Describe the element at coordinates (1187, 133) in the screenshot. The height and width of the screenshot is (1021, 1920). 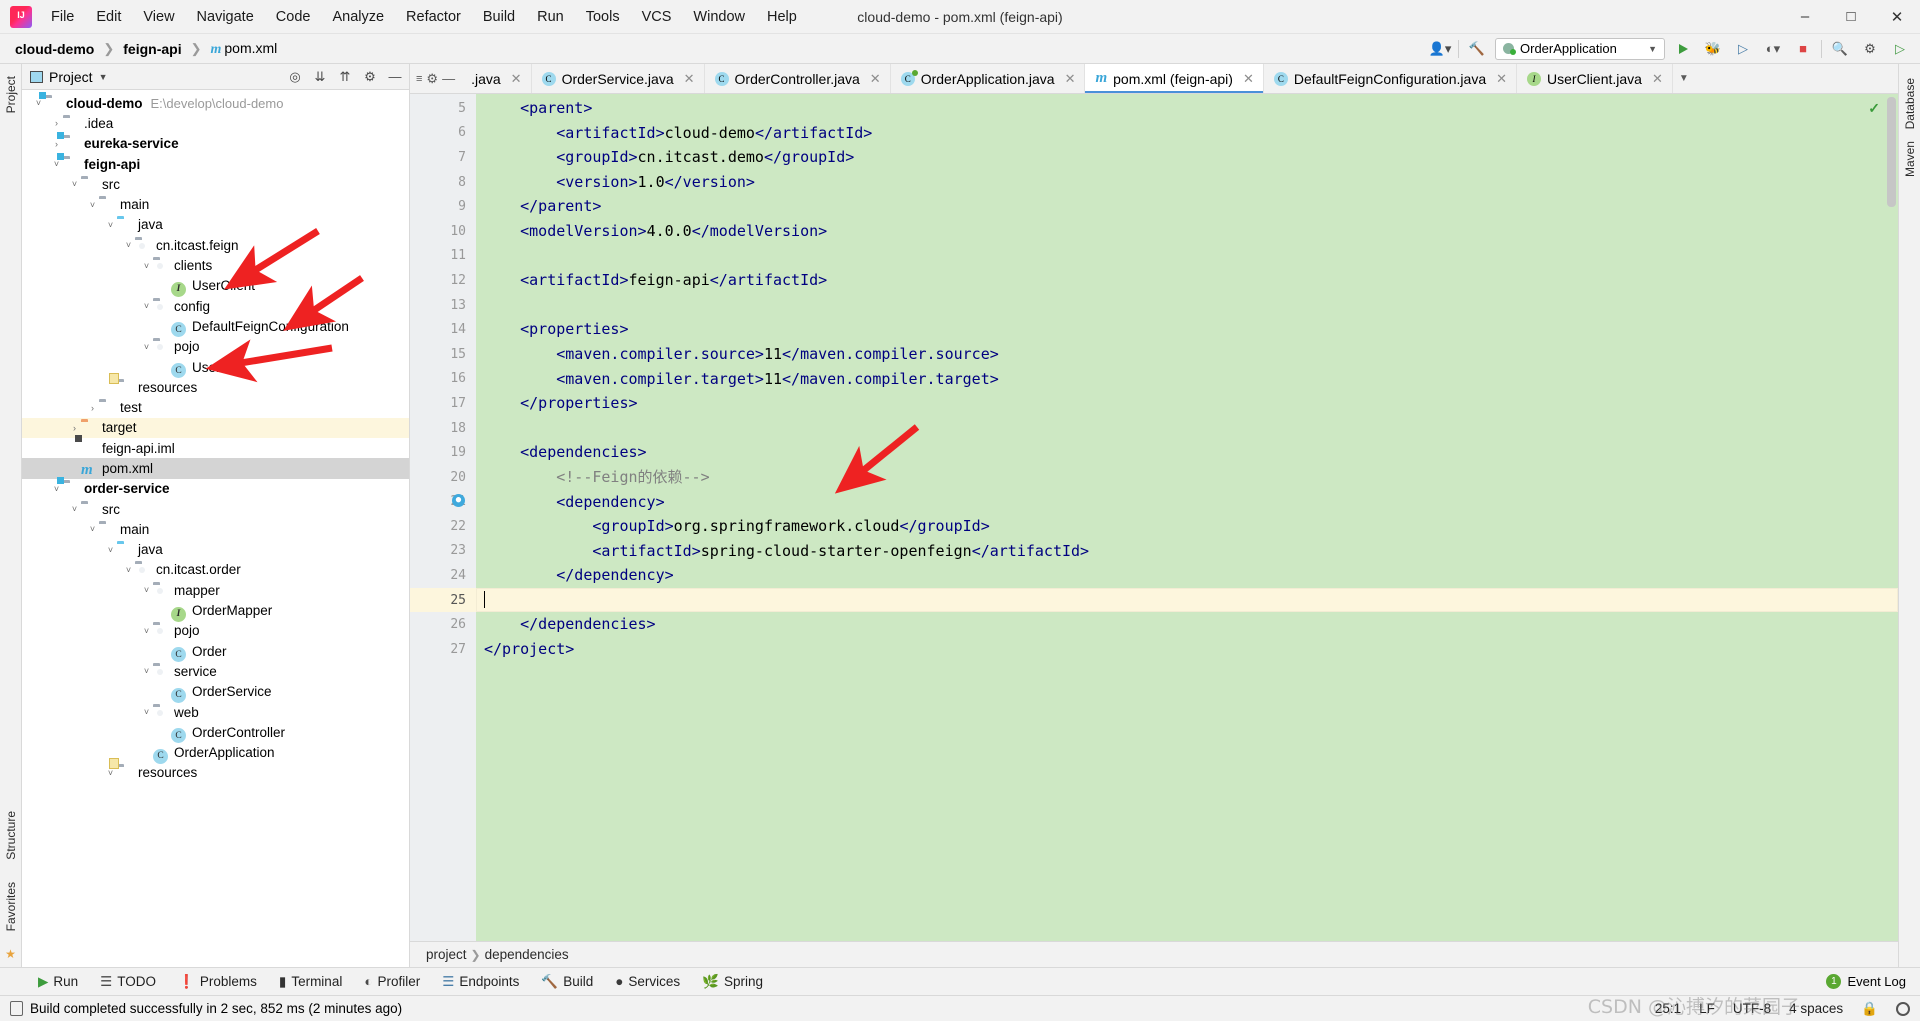
I see `code-line-6: <artifactId>cloud-demo</artifactId>` at that location.